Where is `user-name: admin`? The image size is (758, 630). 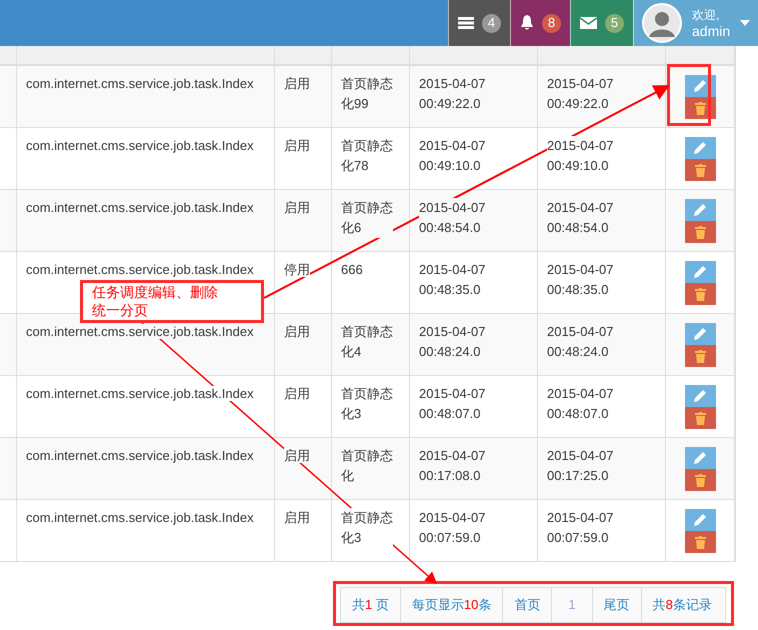
user-name: admin is located at coordinates (711, 31).